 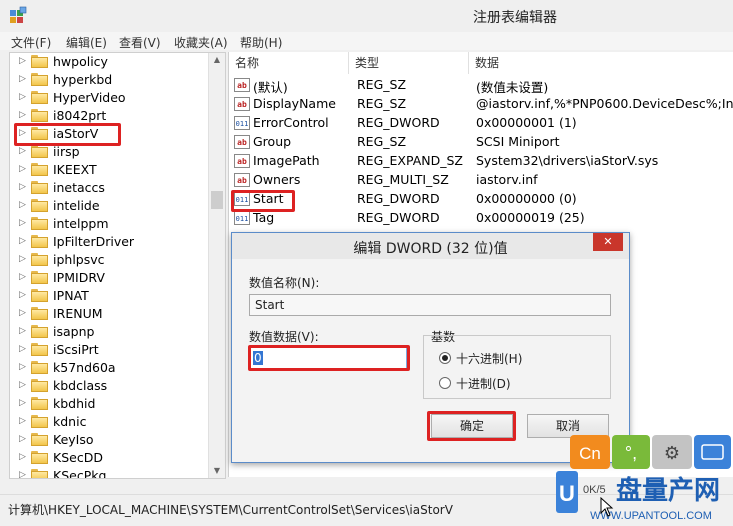 I want to click on tree-item: ▷ kdnic, so click(x=110, y=422).